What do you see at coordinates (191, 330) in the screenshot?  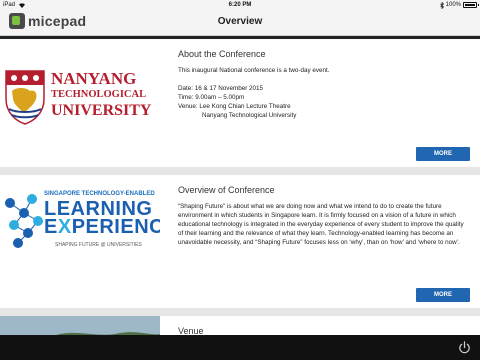 I see `card-title: Venue` at bounding box center [191, 330].